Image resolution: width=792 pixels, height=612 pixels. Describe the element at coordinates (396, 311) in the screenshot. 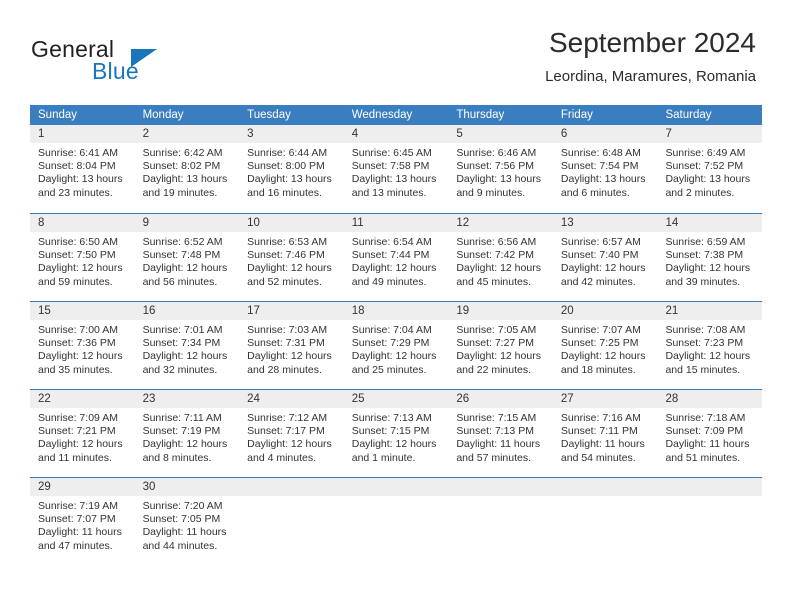

I see `day-number: 18` at that location.